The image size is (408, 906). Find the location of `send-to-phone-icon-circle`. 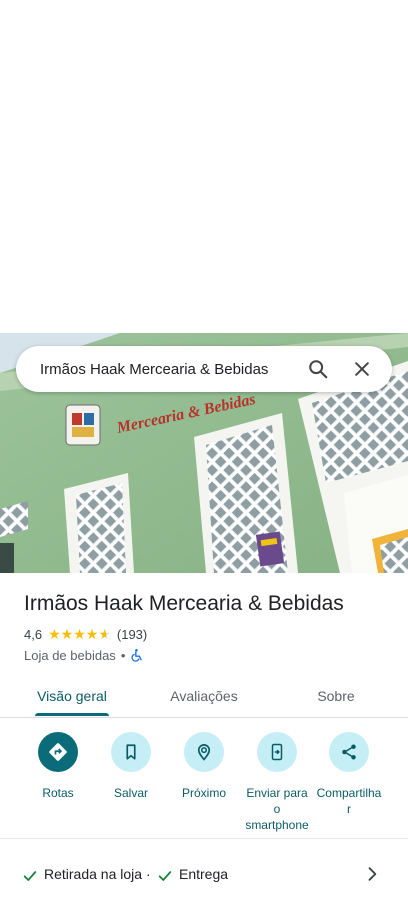

send-to-phone-icon-circle is located at coordinates (277, 752).